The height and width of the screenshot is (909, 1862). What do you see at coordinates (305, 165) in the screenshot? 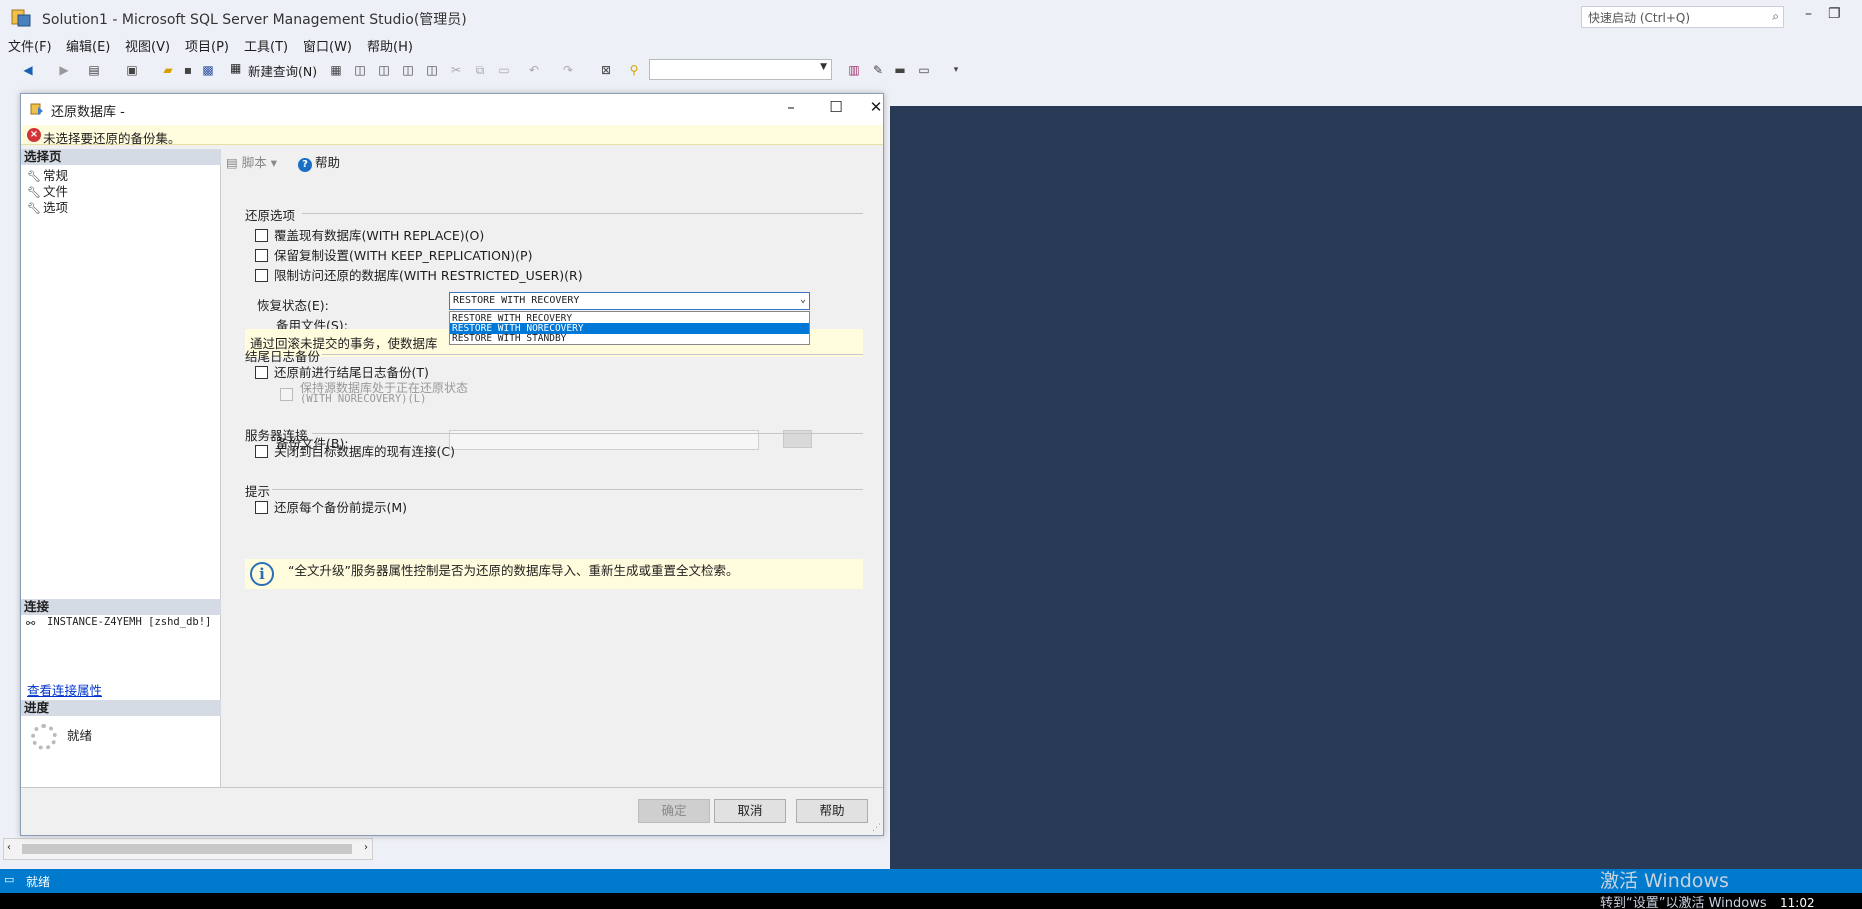
I see `help-icon: ?` at bounding box center [305, 165].